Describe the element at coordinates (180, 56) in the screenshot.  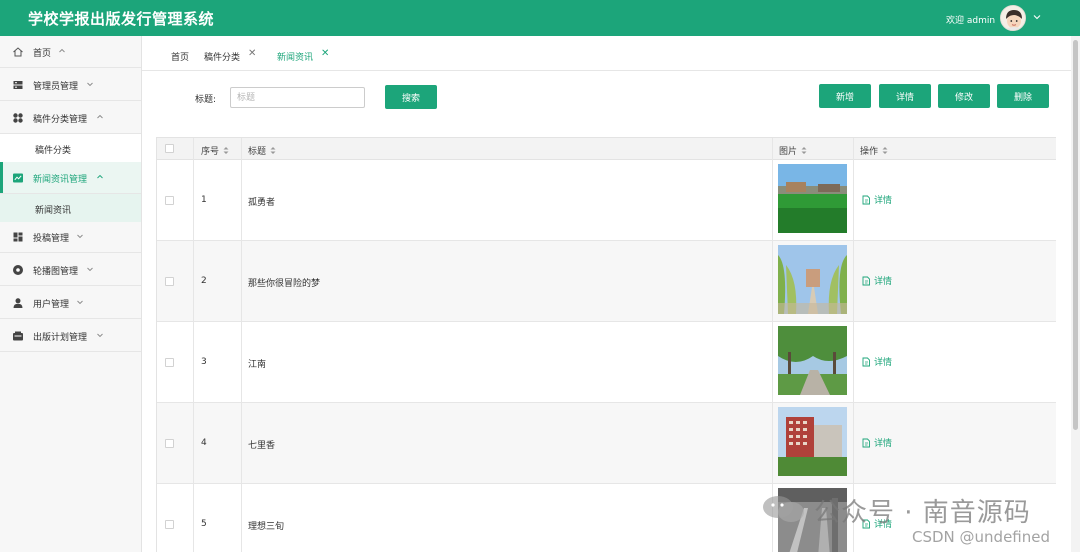
I see `tab-home: 首页` at that location.